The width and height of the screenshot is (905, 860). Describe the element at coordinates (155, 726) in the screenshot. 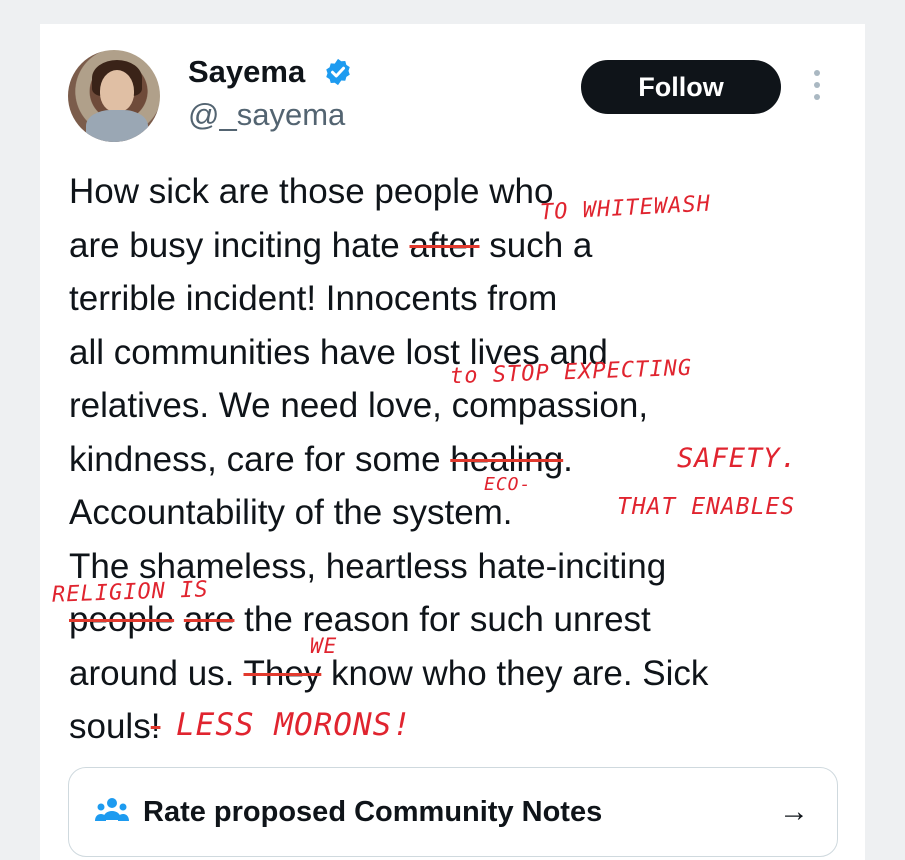

I see `struck-word: !` at that location.